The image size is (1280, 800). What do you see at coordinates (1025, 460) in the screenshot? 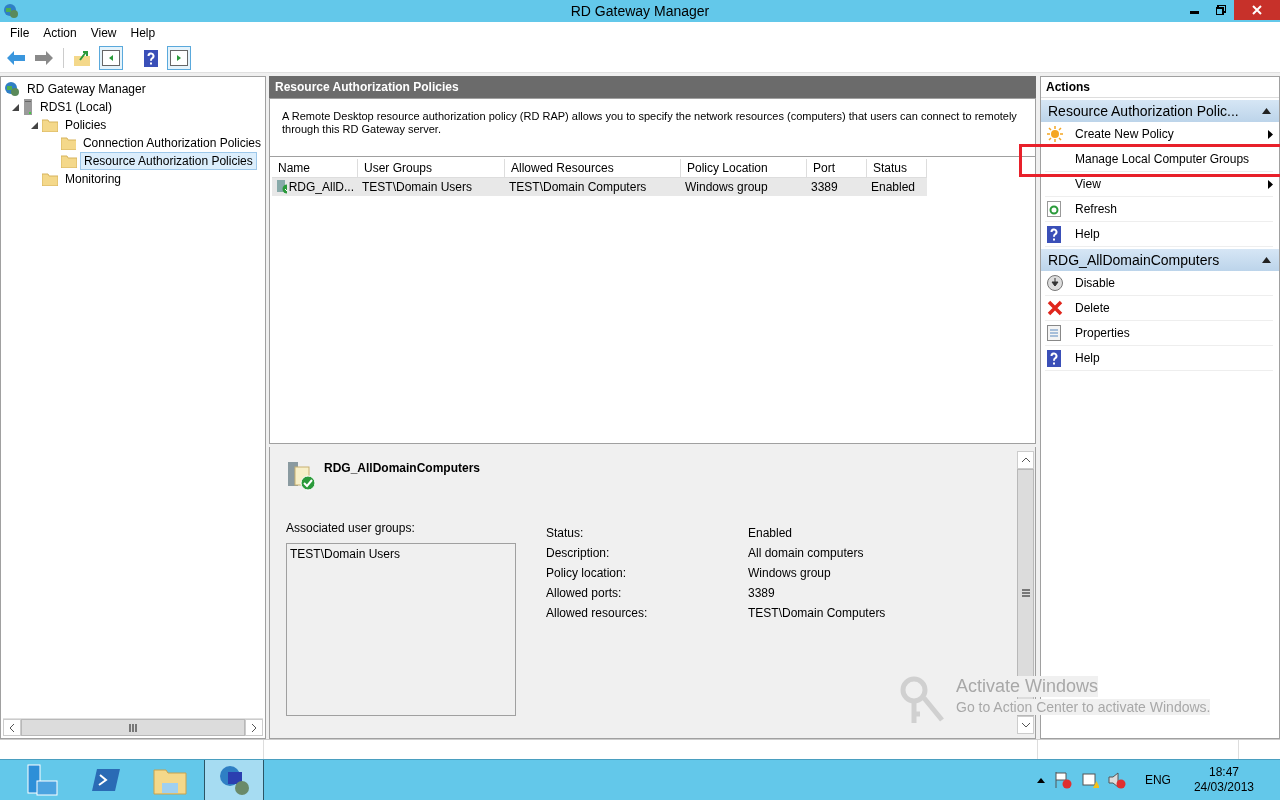
I see `up-chevron-icon` at bounding box center [1025, 460].